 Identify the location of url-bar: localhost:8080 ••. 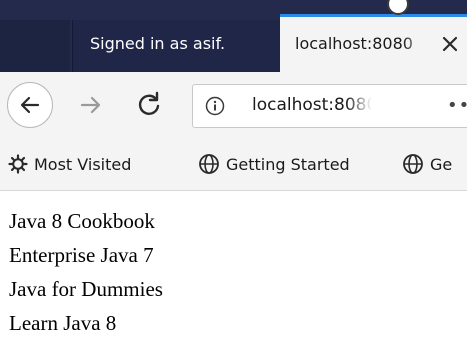
(329, 106).